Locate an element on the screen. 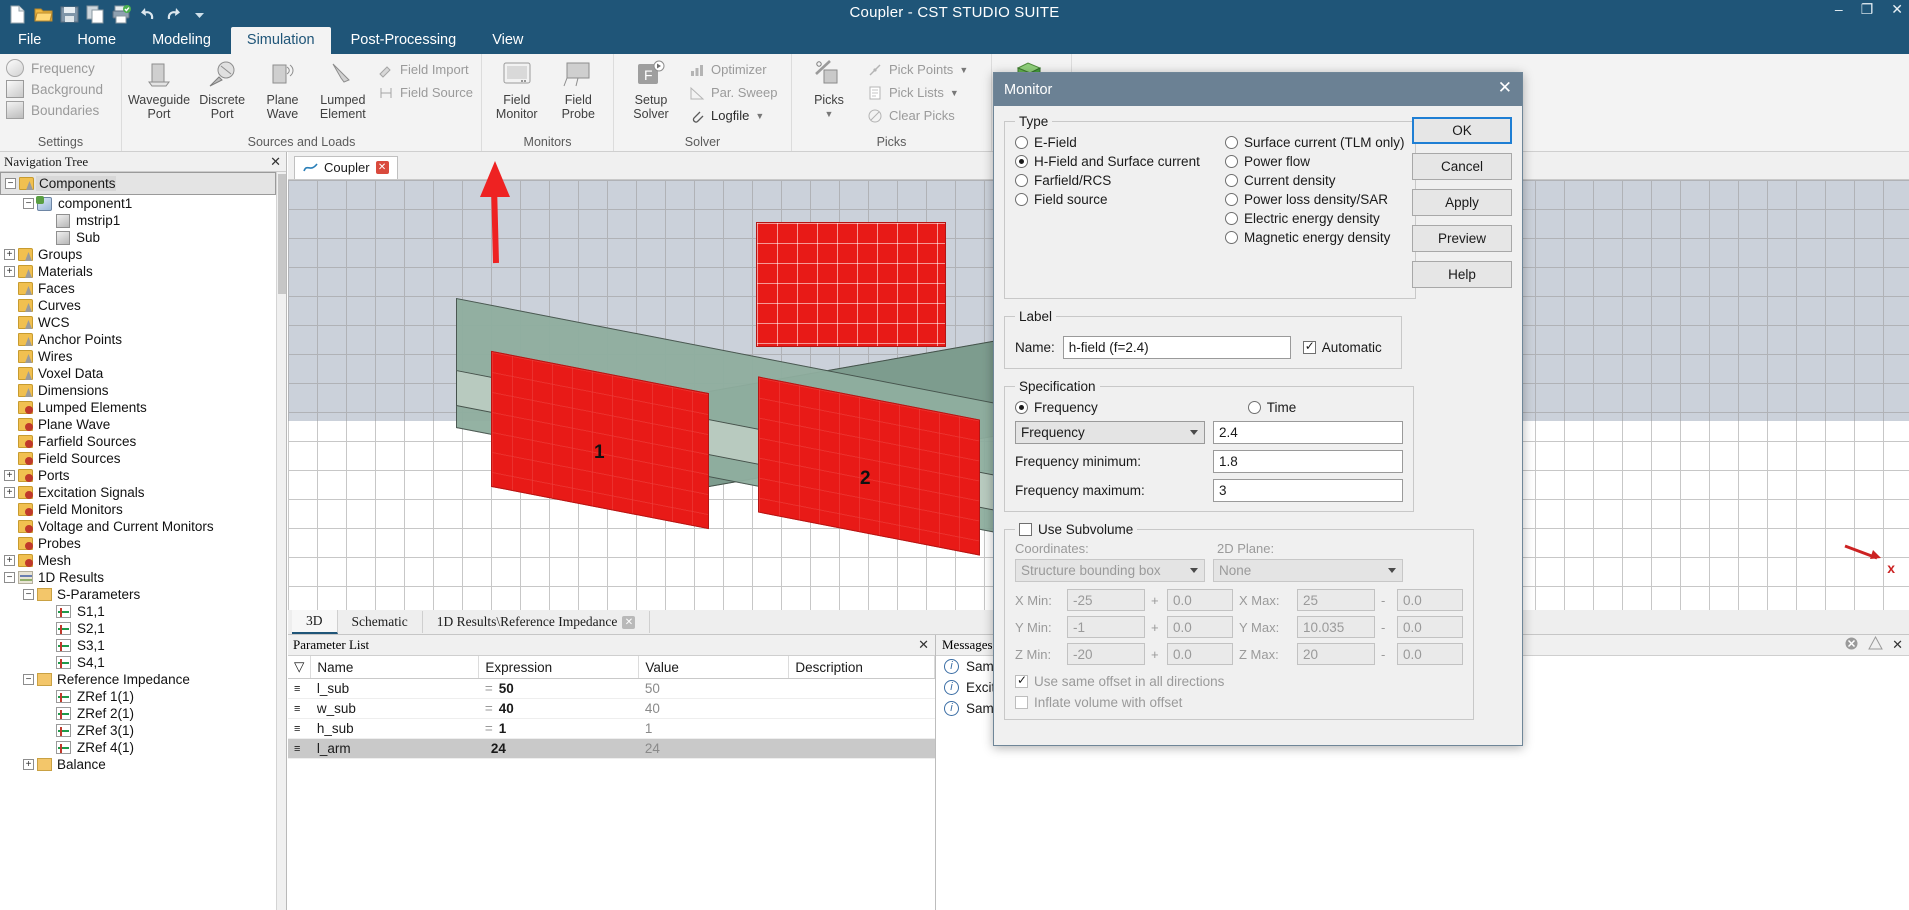 The height and width of the screenshot is (910, 1909). radio-spec-time: Time is located at coordinates (1271, 407).